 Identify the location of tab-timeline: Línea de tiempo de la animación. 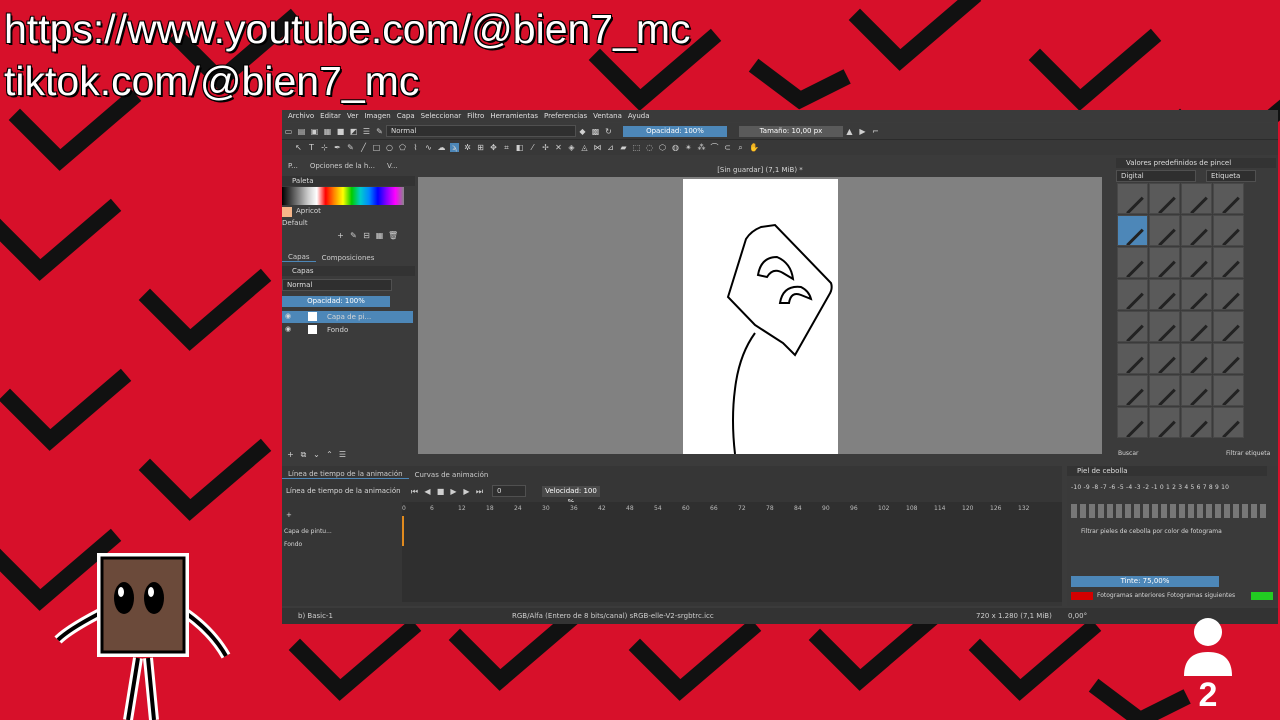
(345, 474).